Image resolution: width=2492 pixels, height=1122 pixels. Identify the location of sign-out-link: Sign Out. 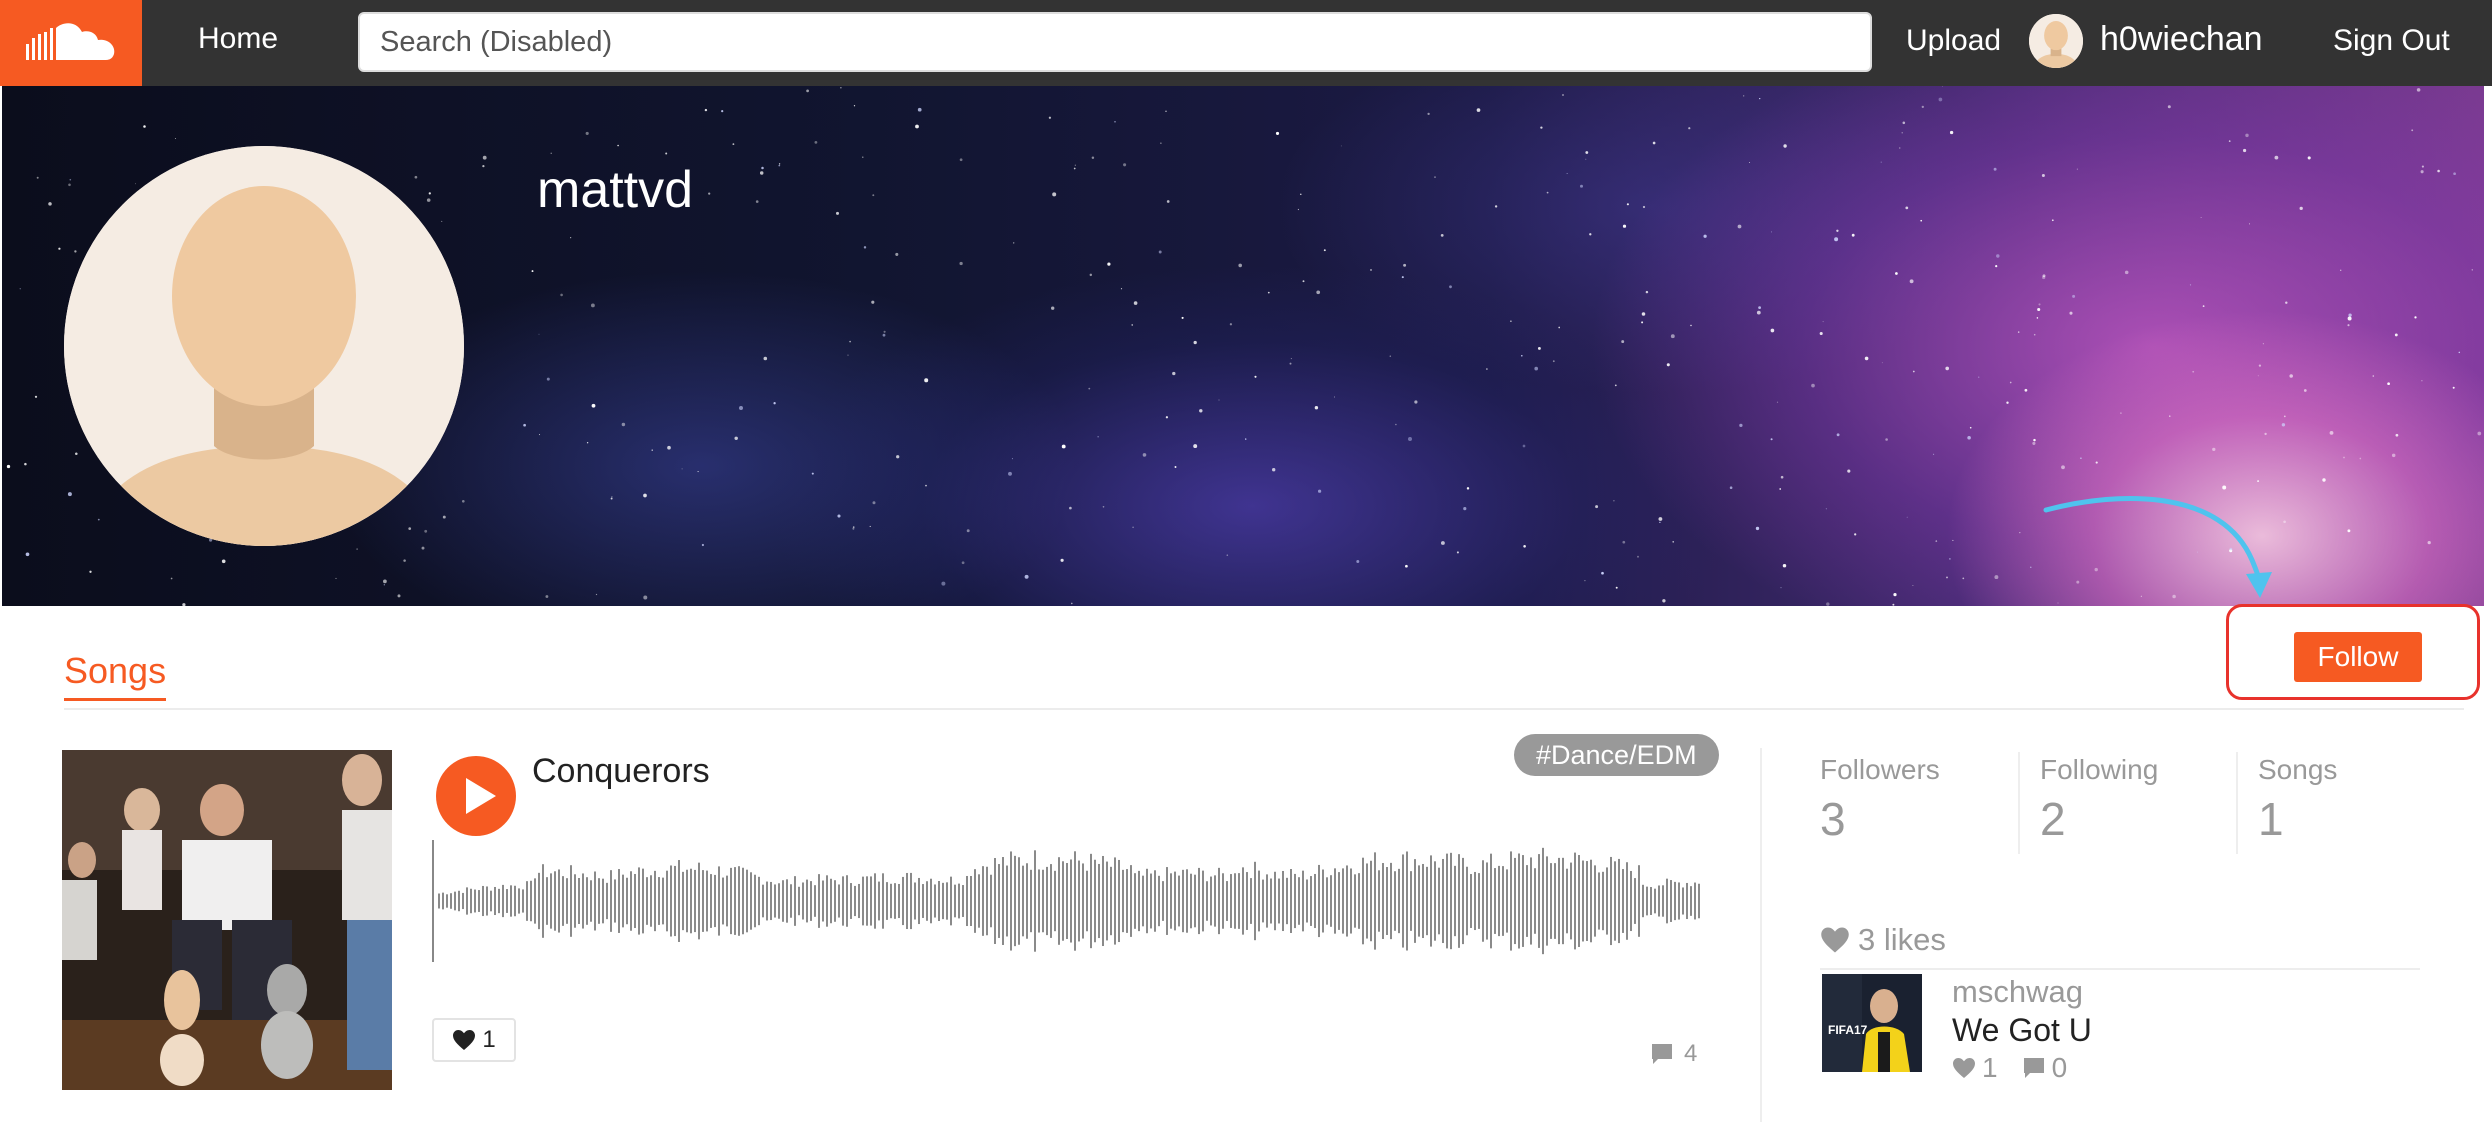
(2391, 41).